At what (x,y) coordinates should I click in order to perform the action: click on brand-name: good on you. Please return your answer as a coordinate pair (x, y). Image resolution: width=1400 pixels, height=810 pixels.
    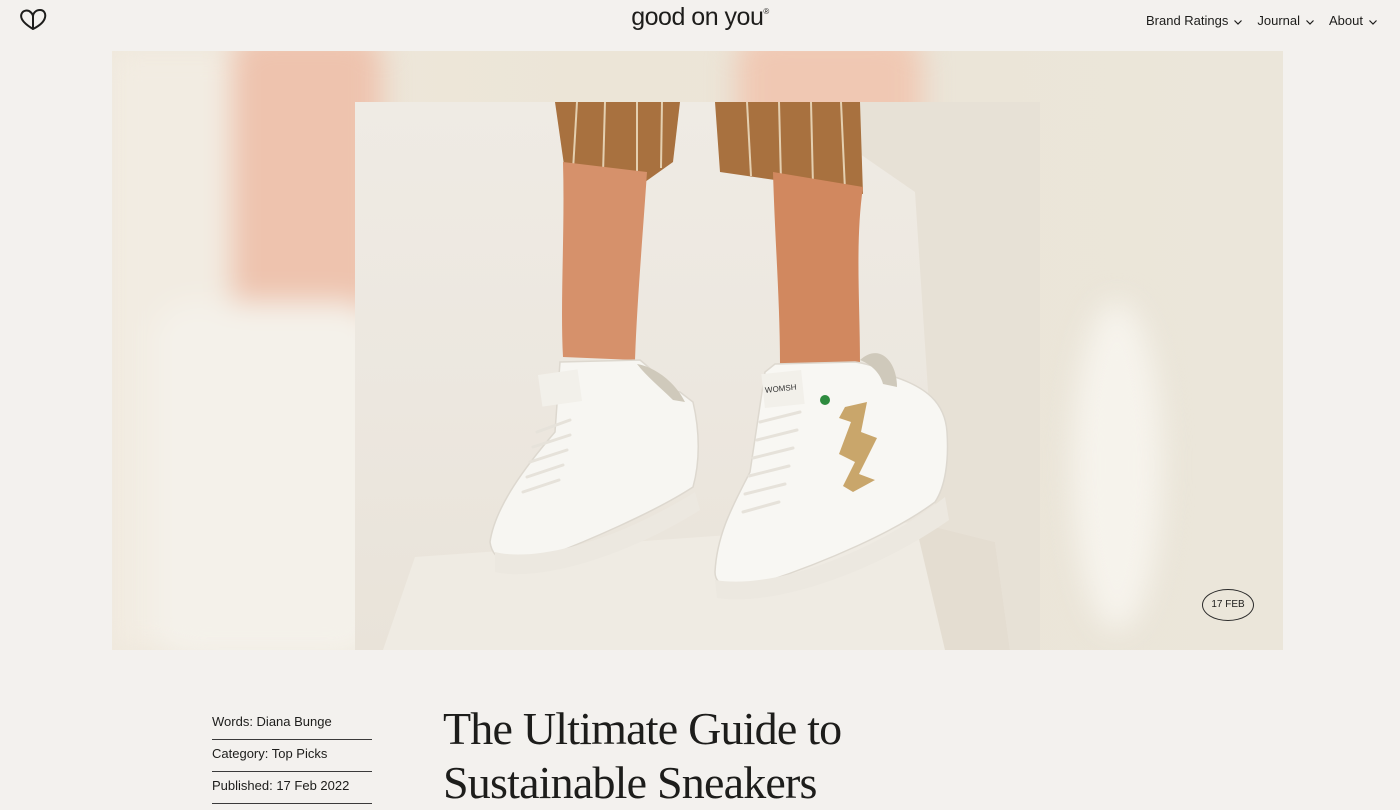
    Looking at the image, I should click on (697, 17).